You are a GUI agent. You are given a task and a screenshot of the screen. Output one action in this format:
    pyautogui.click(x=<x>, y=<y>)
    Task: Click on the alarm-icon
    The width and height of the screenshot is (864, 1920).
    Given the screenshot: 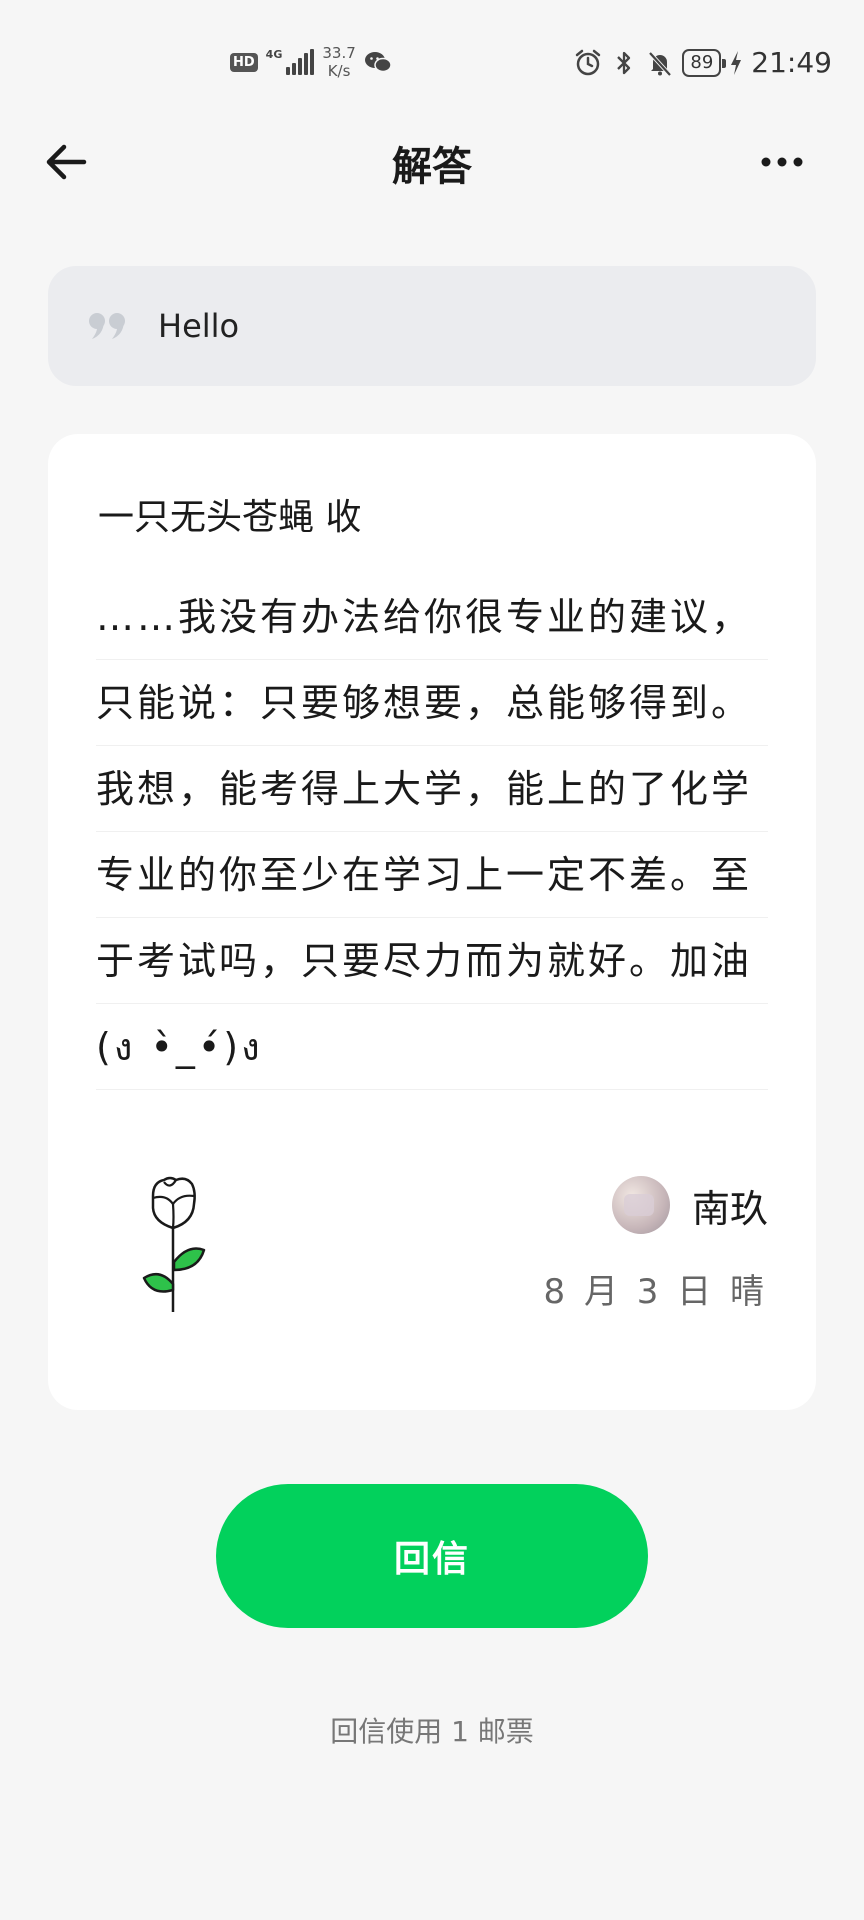 What is the action you would take?
    pyautogui.click(x=588, y=63)
    